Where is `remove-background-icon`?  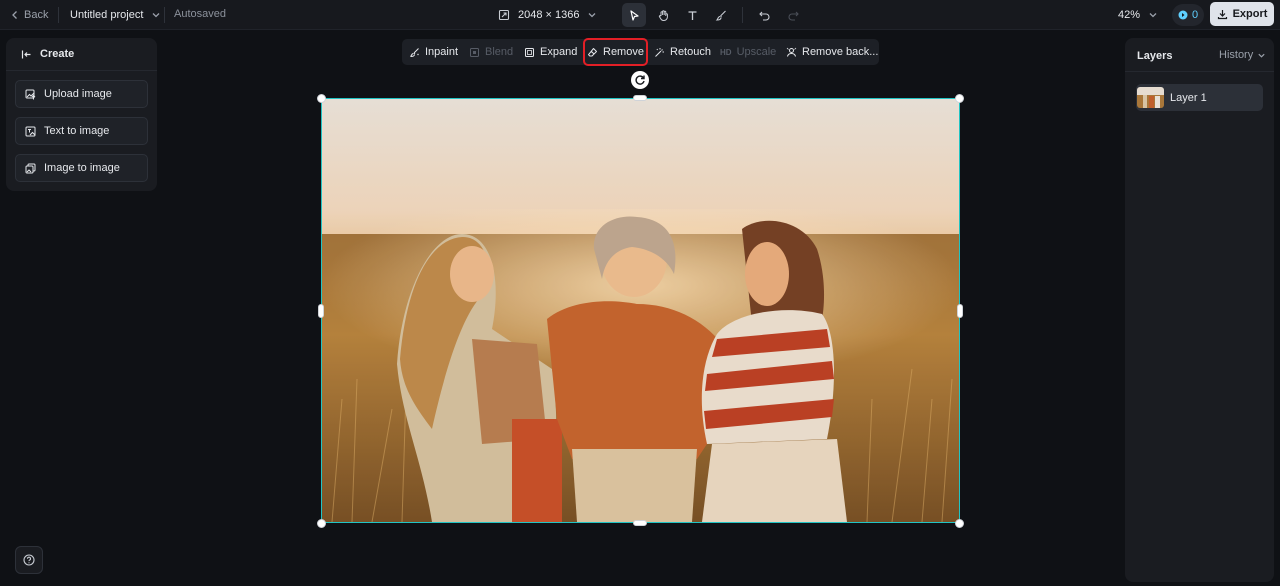
remove-background-icon is located at coordinates (791, 52).